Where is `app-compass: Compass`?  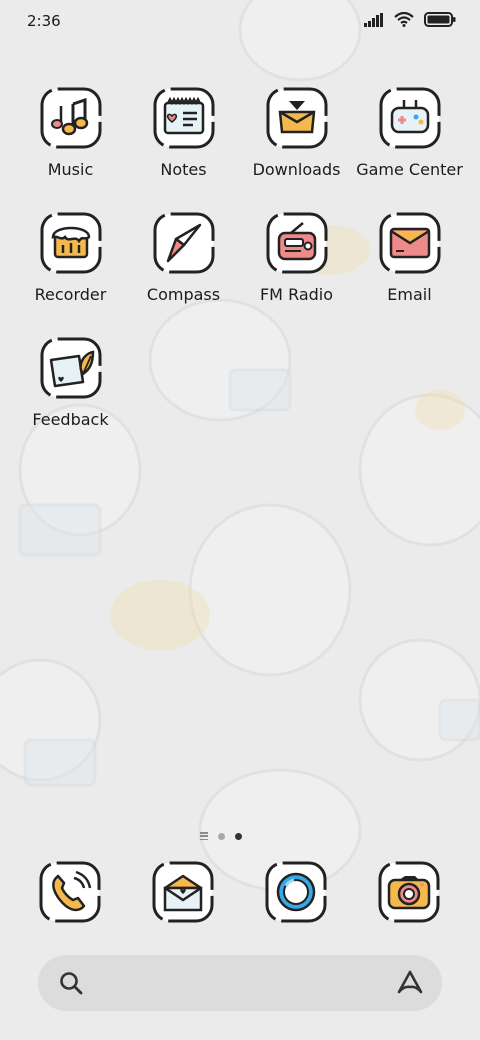 app-compass: Compass is located at coordinates (183, 257).